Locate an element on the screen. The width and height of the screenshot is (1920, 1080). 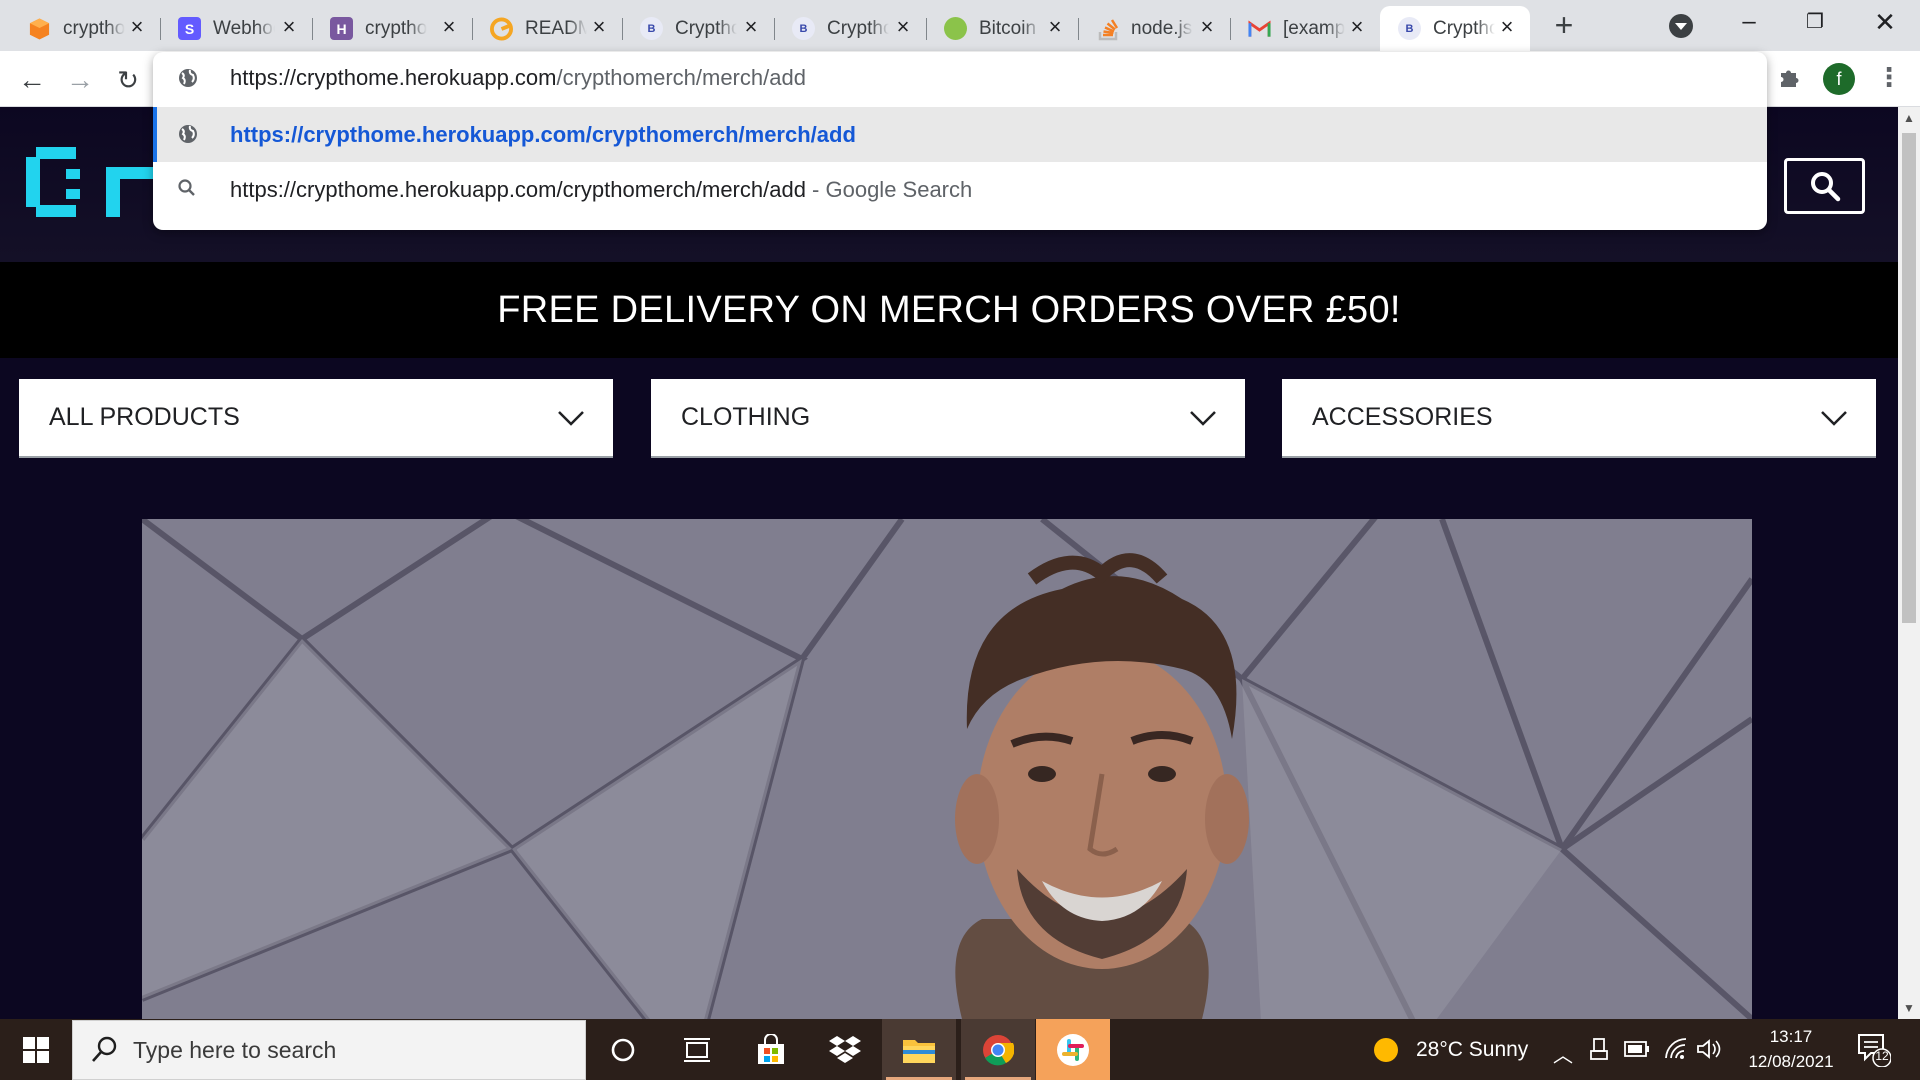
weather-text: 28°C Sunny is located at coordinates (1472, 1050).